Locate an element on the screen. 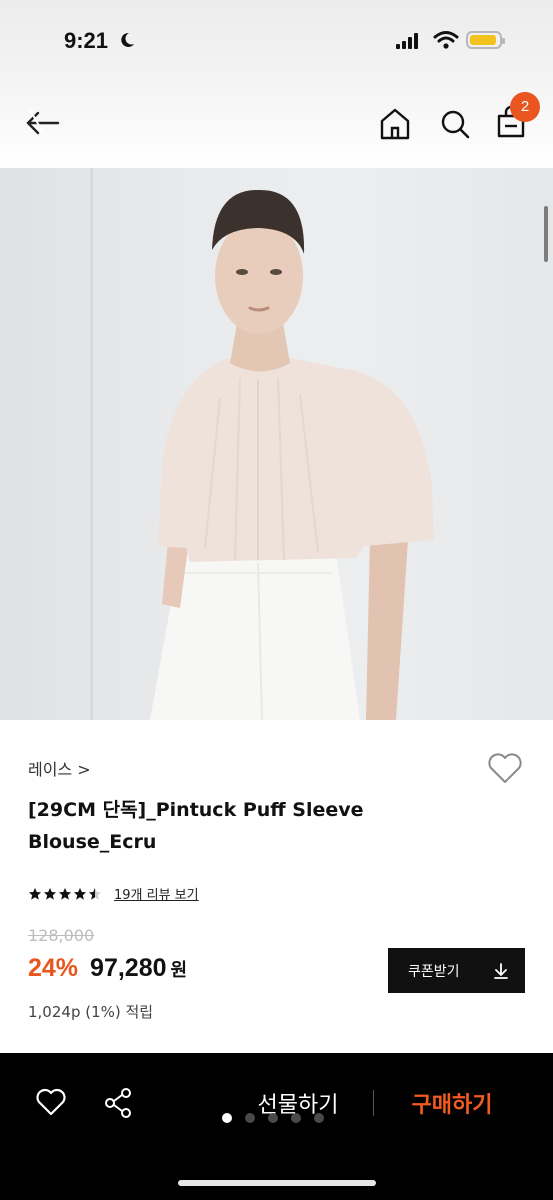 The height and width of the screenshot is (1200, 553). share-button is located at coordinates (119, 1103).